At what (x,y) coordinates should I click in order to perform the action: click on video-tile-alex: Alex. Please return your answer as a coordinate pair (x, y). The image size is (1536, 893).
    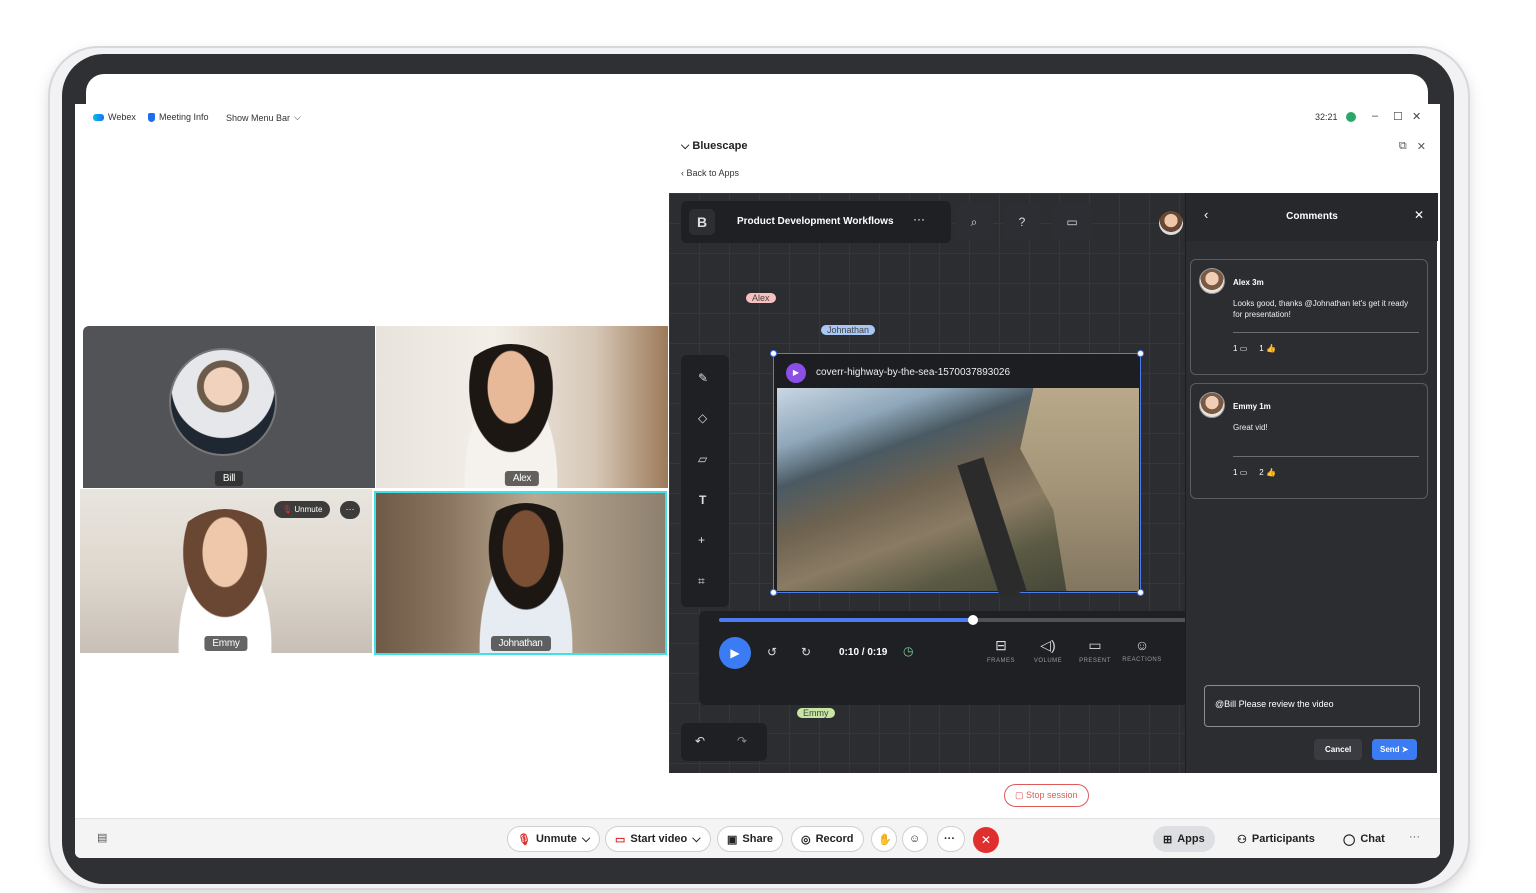
    Looking at the image, I should click on (522, 407).